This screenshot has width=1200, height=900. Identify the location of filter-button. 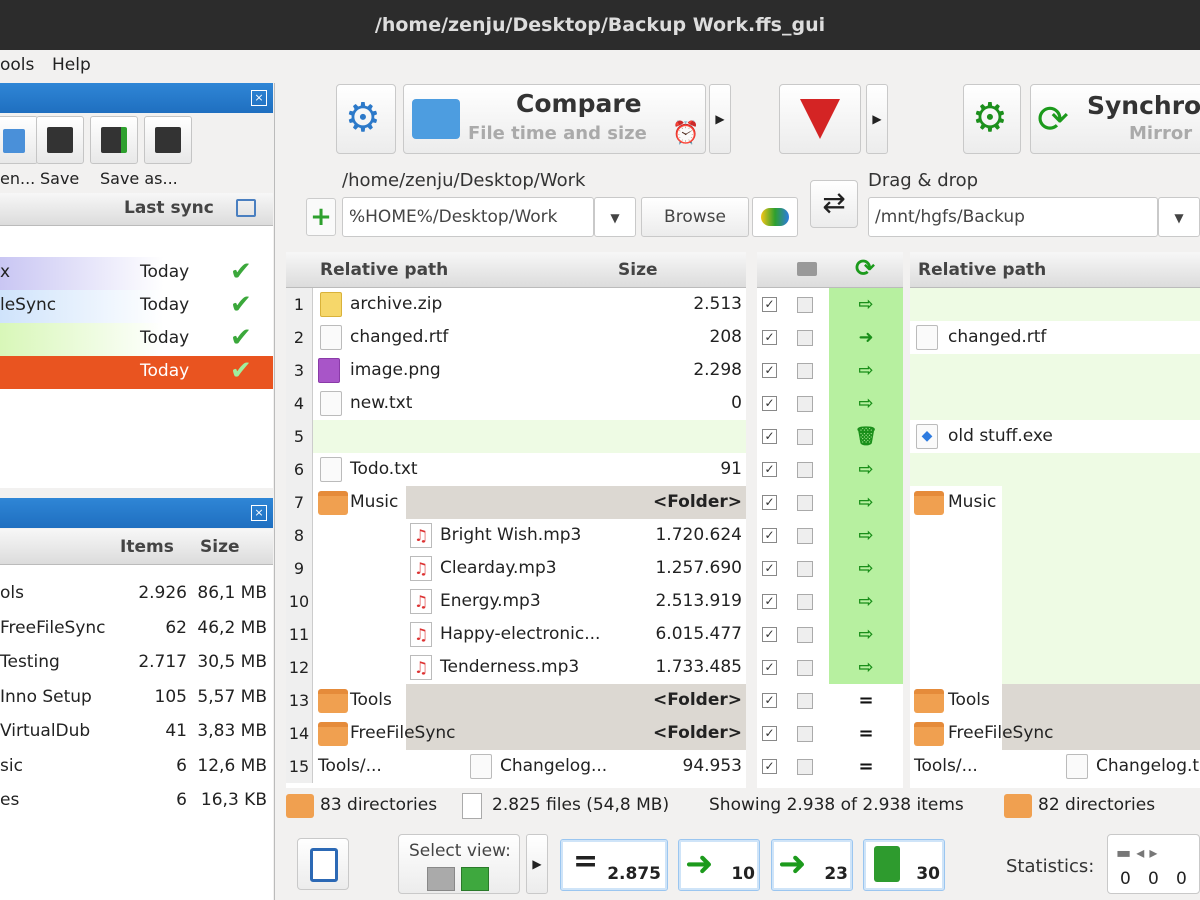
(820, 119).